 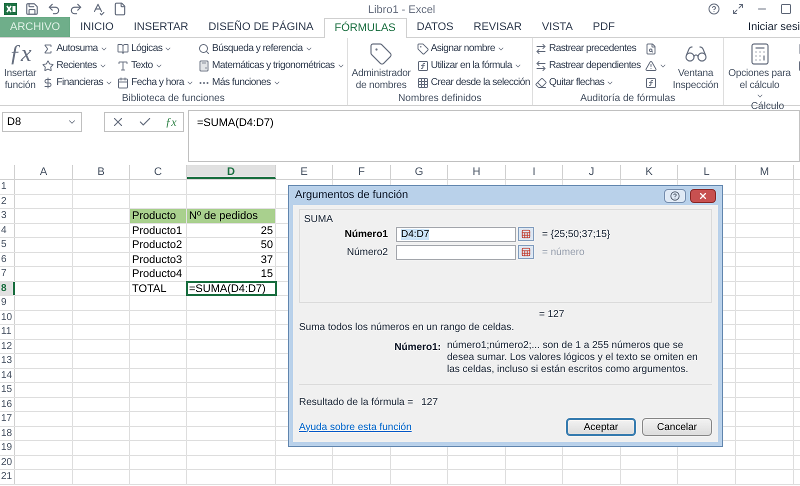 I want to click on ribbon-tab: DISEÑO DE PÁGINA, so click(x=261, y=27).